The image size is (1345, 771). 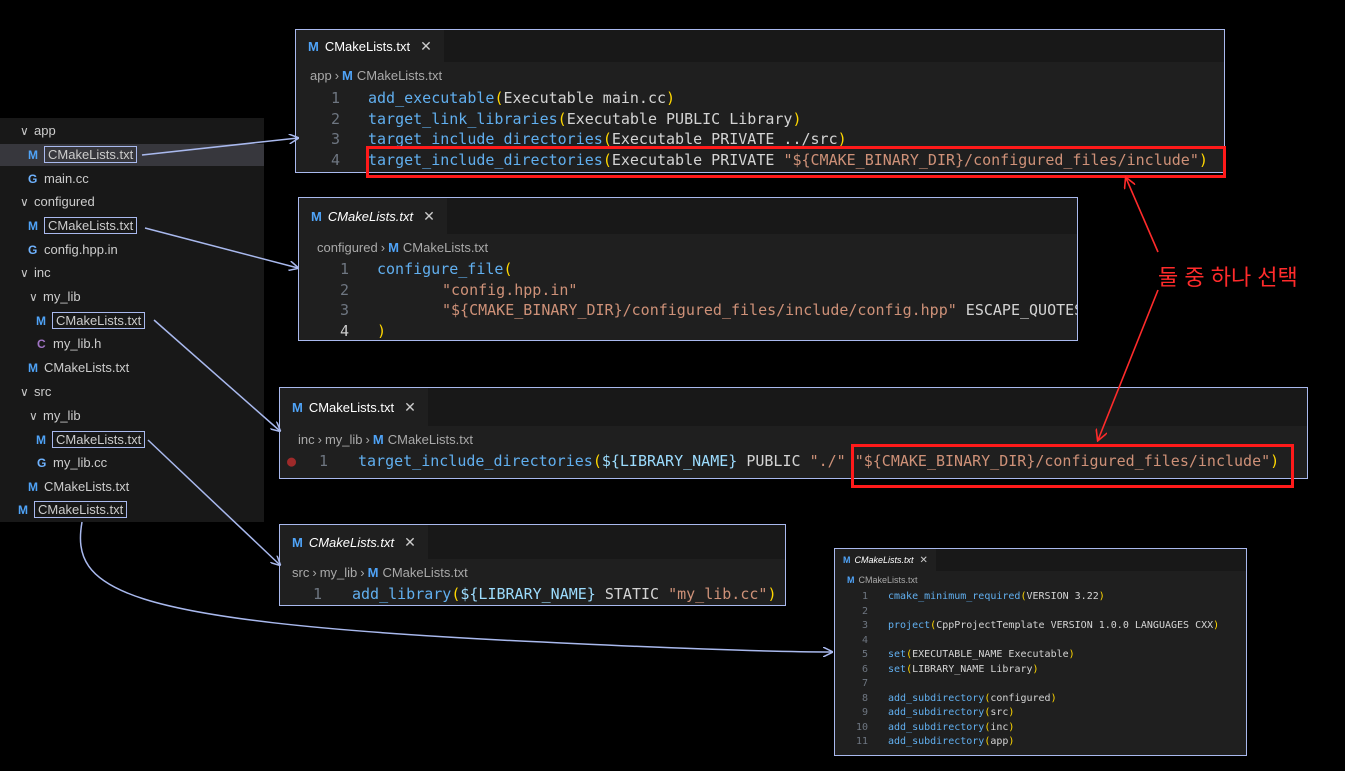 What do you see at coordinates (510, 289) in the screenshot?
I see `code-string: "config.hpp.in"` at bounding box center [510, 289].